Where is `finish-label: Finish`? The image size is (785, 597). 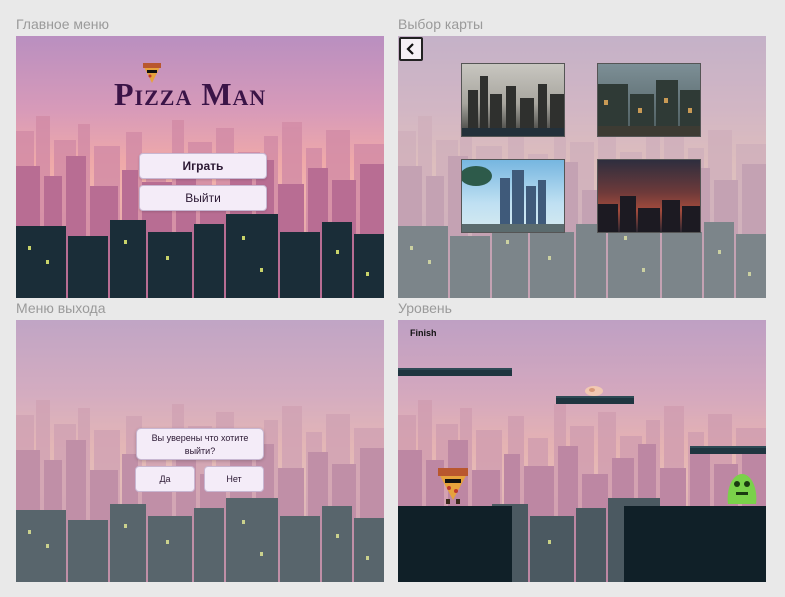
finish-label: Finish is located at coordinates (423, 333).